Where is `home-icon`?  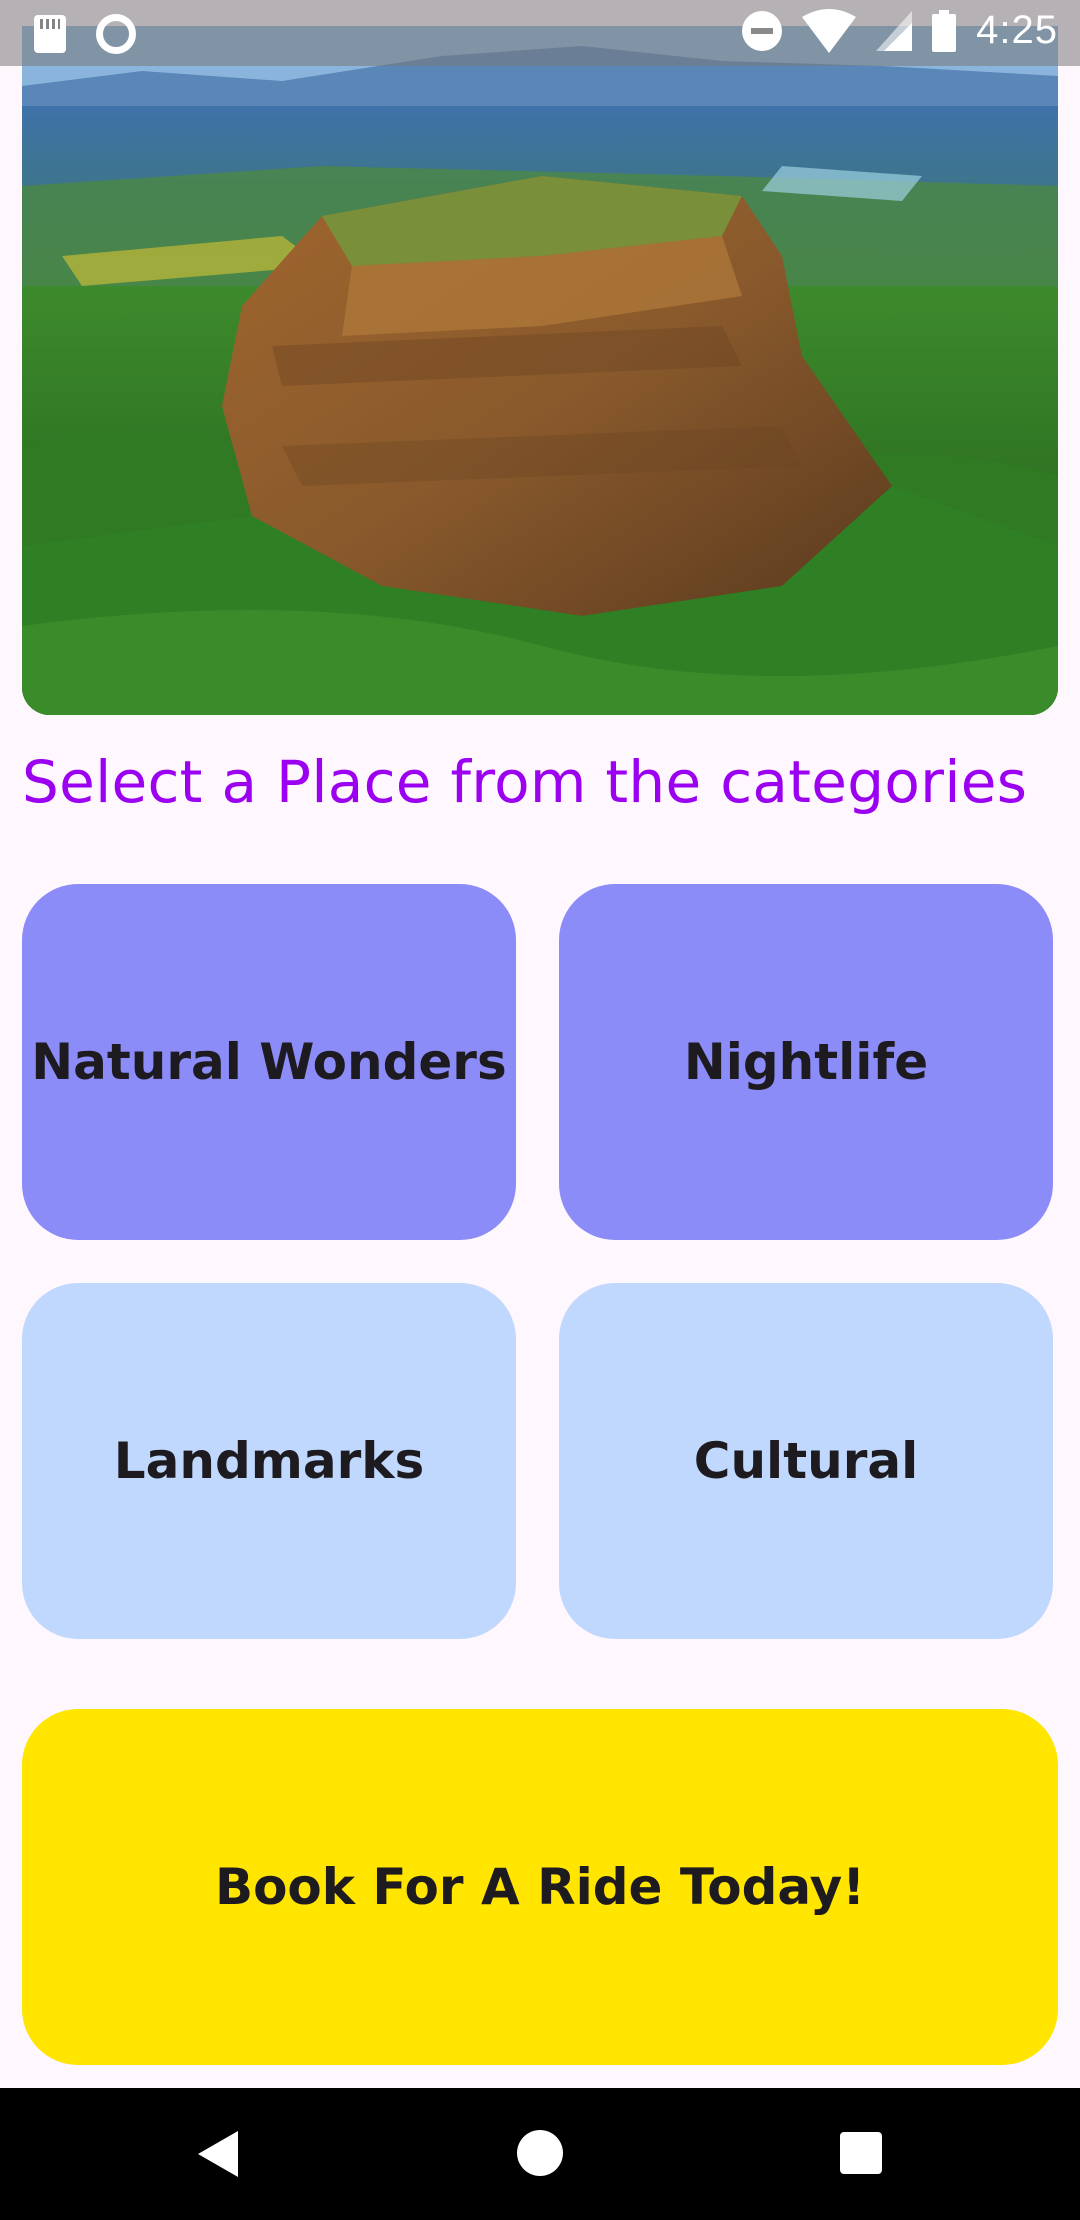
home-icon is located at coordinates (540, 2153).